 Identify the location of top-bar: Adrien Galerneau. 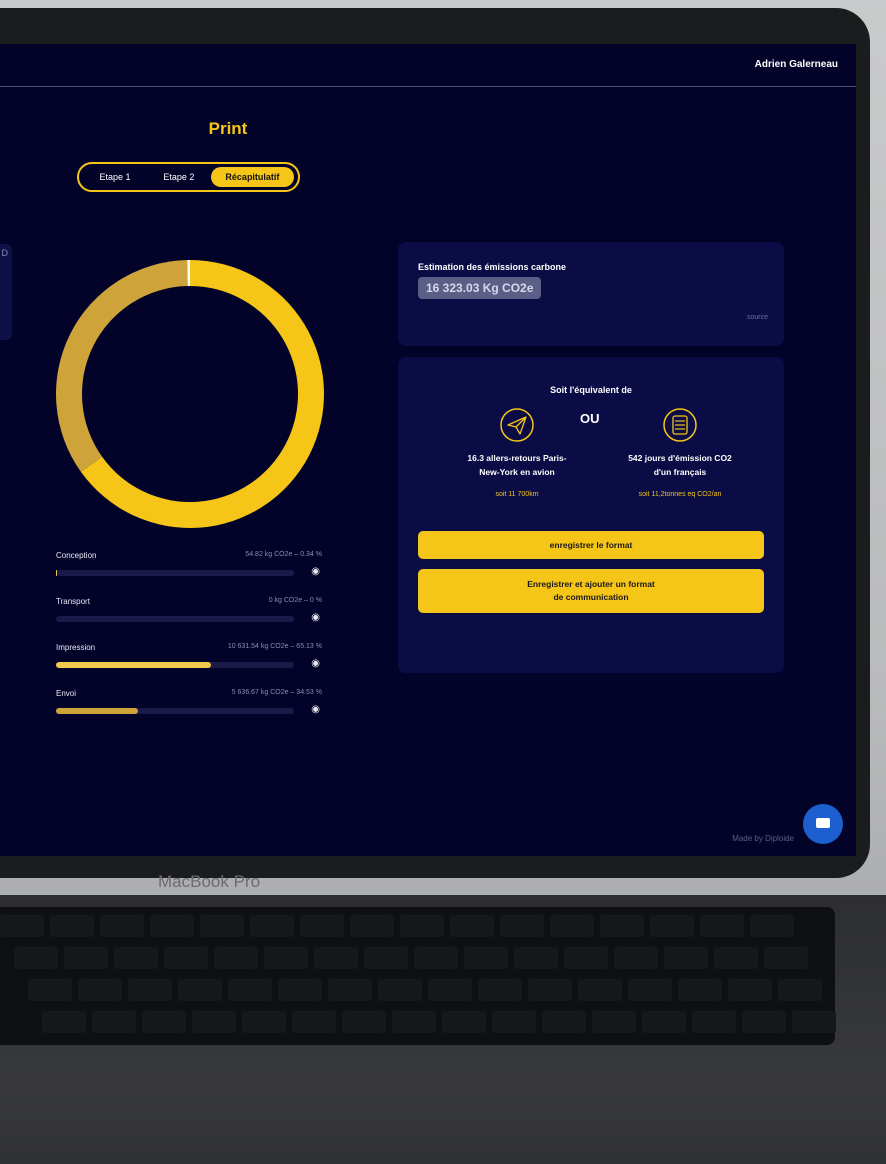
(428, 65).